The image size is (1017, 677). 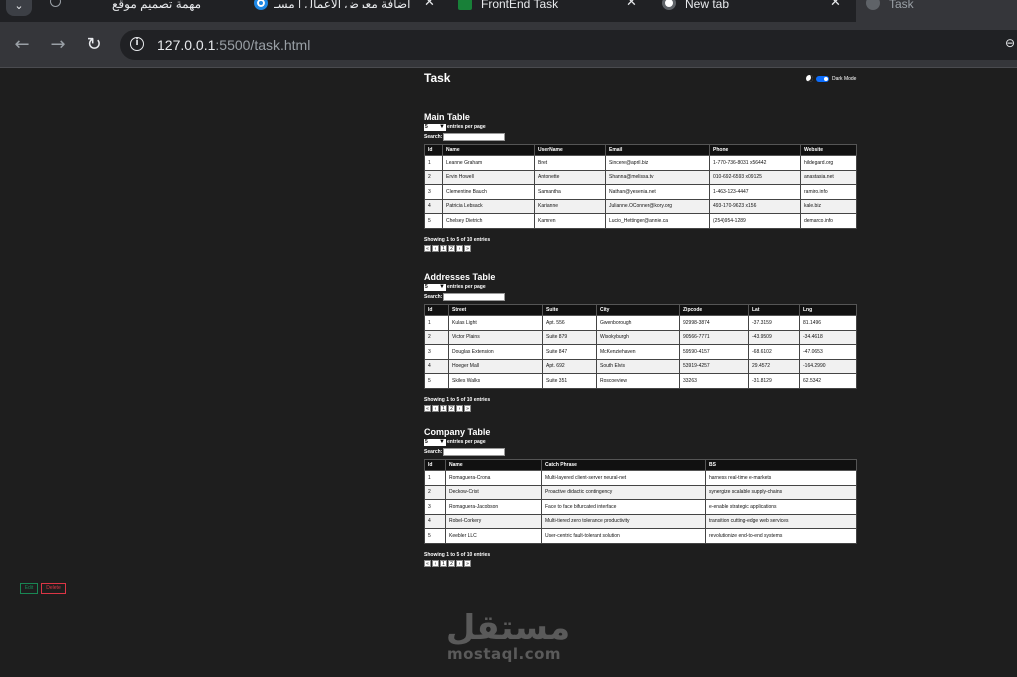 I want to click on site-info-icon: i, so click(x=137, y=44).